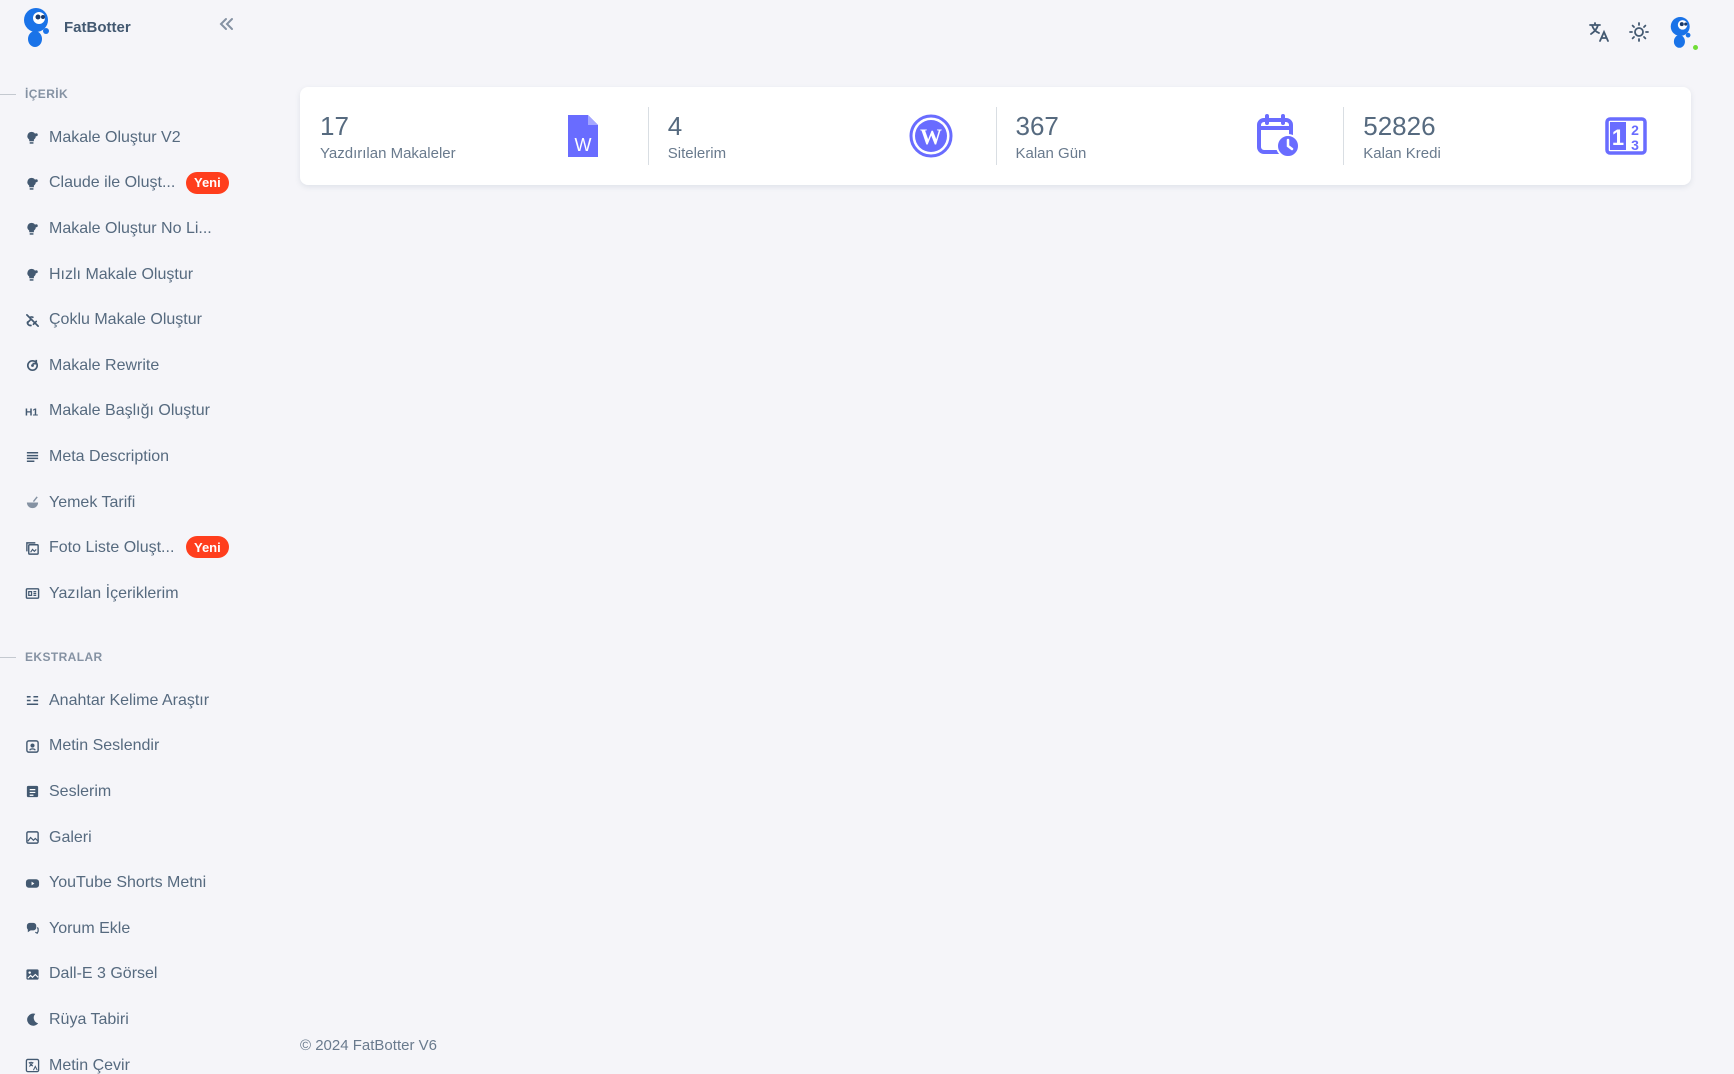  I want to click on sidebar-item-label: Yorum Ekle, so click(90, 928).